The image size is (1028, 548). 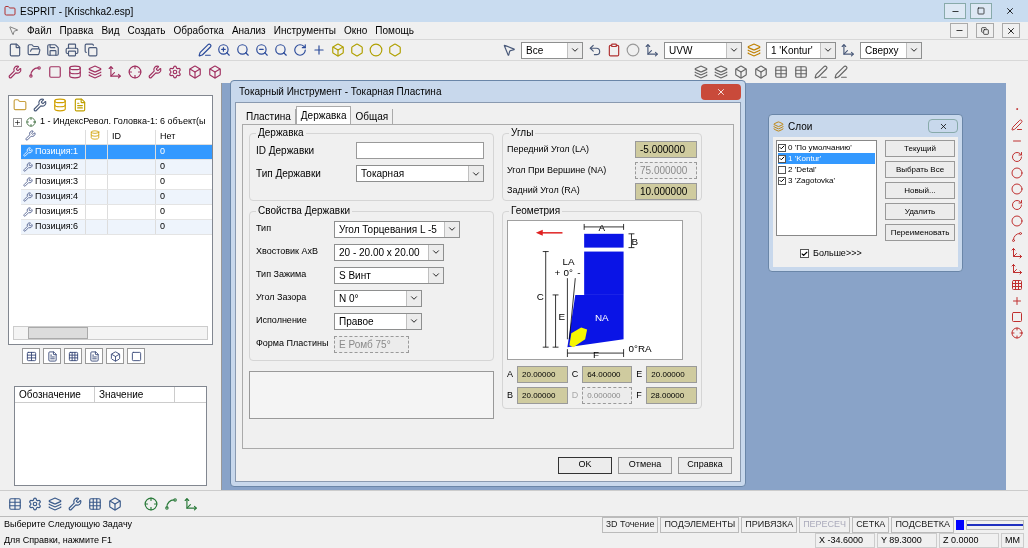 What do you see at coordinates (705, 465) in the screenshot?
I see `dialog-button: Справка` at bounding box center [705, 465].